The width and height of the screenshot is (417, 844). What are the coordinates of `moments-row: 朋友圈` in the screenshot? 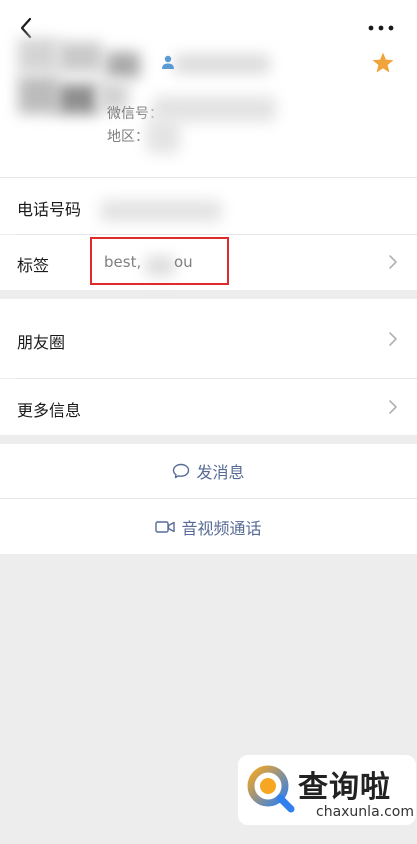 It's located at (208, 338).